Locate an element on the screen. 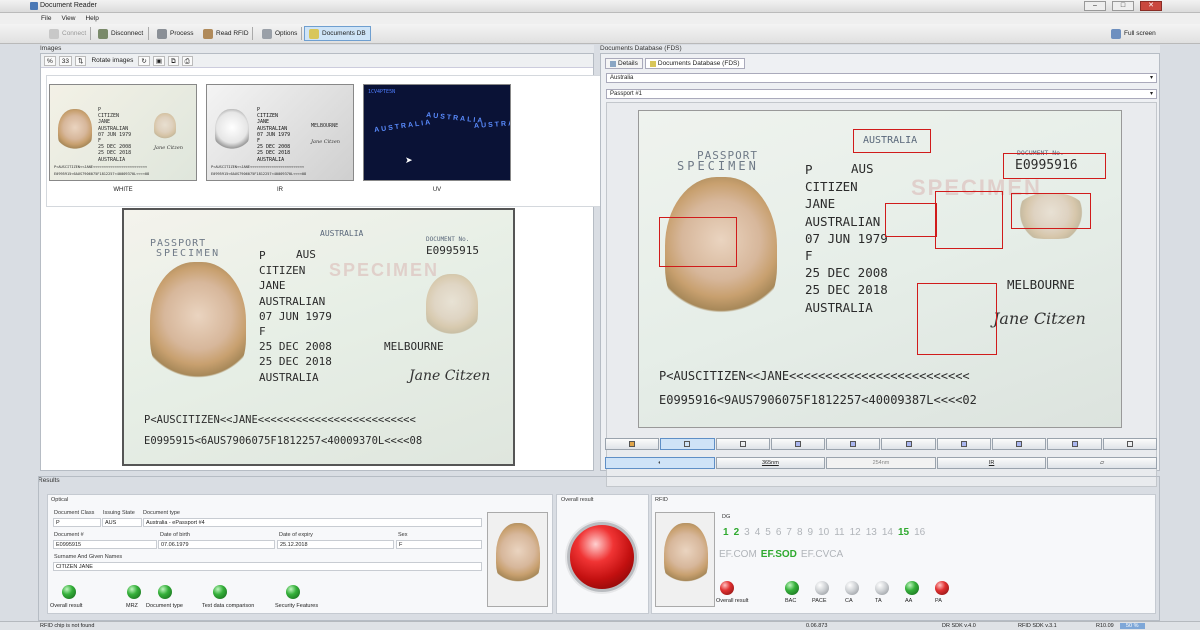 The image size is (1200, 630). bac-led is located at coordinates (792, 588).